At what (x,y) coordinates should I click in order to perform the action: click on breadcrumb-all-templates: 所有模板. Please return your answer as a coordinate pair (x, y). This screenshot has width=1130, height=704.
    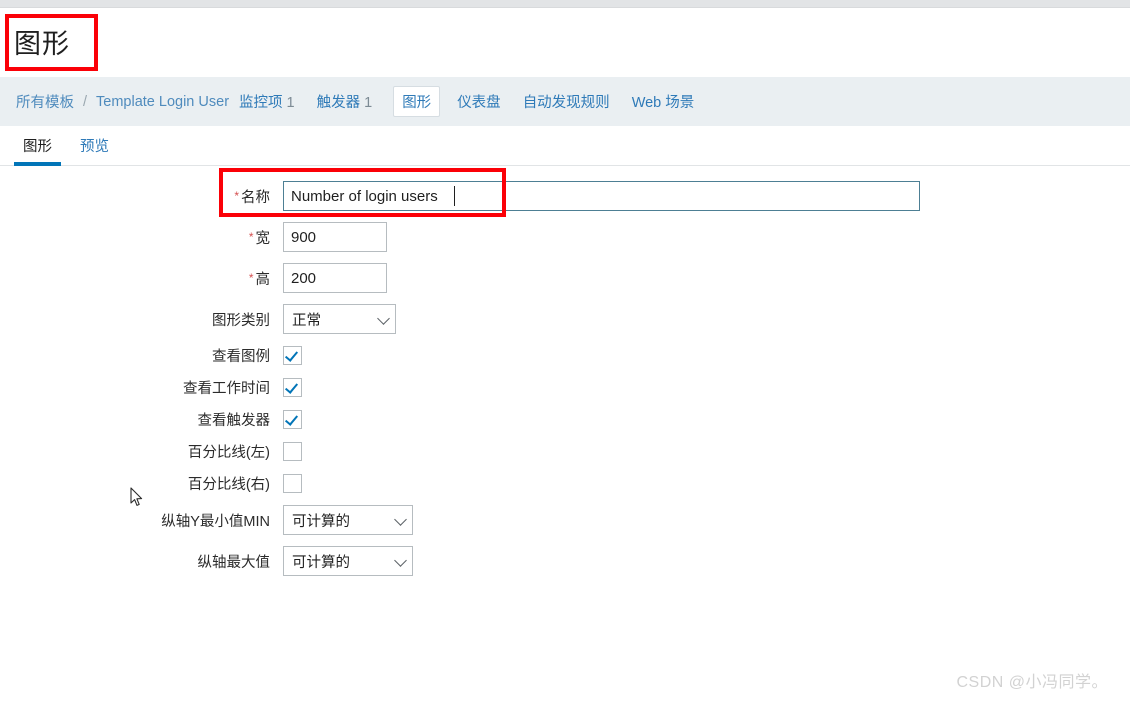
    Looking at the image, I should click on (45, 101).